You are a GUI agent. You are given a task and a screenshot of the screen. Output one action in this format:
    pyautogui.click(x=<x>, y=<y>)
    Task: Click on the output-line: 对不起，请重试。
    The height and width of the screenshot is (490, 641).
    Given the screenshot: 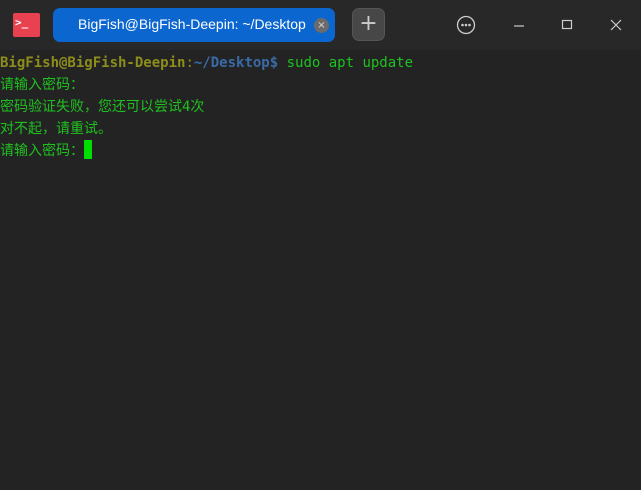 What is the action you would take?
    pyautogui.click(x=56, y=129)
    